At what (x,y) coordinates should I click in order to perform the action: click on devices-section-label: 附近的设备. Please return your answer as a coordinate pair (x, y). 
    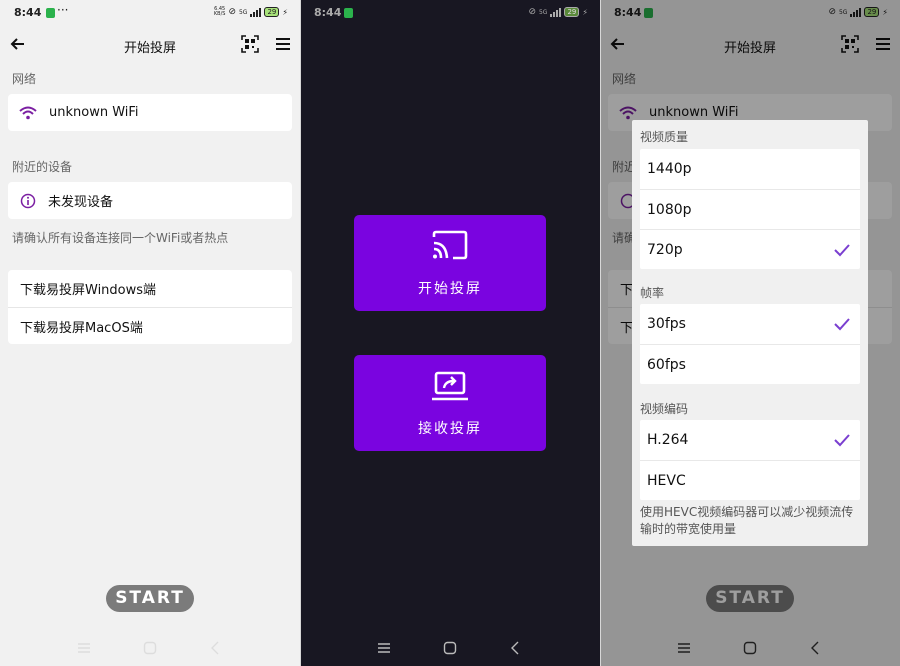
    Looking at the image, I should click on (42, 167).